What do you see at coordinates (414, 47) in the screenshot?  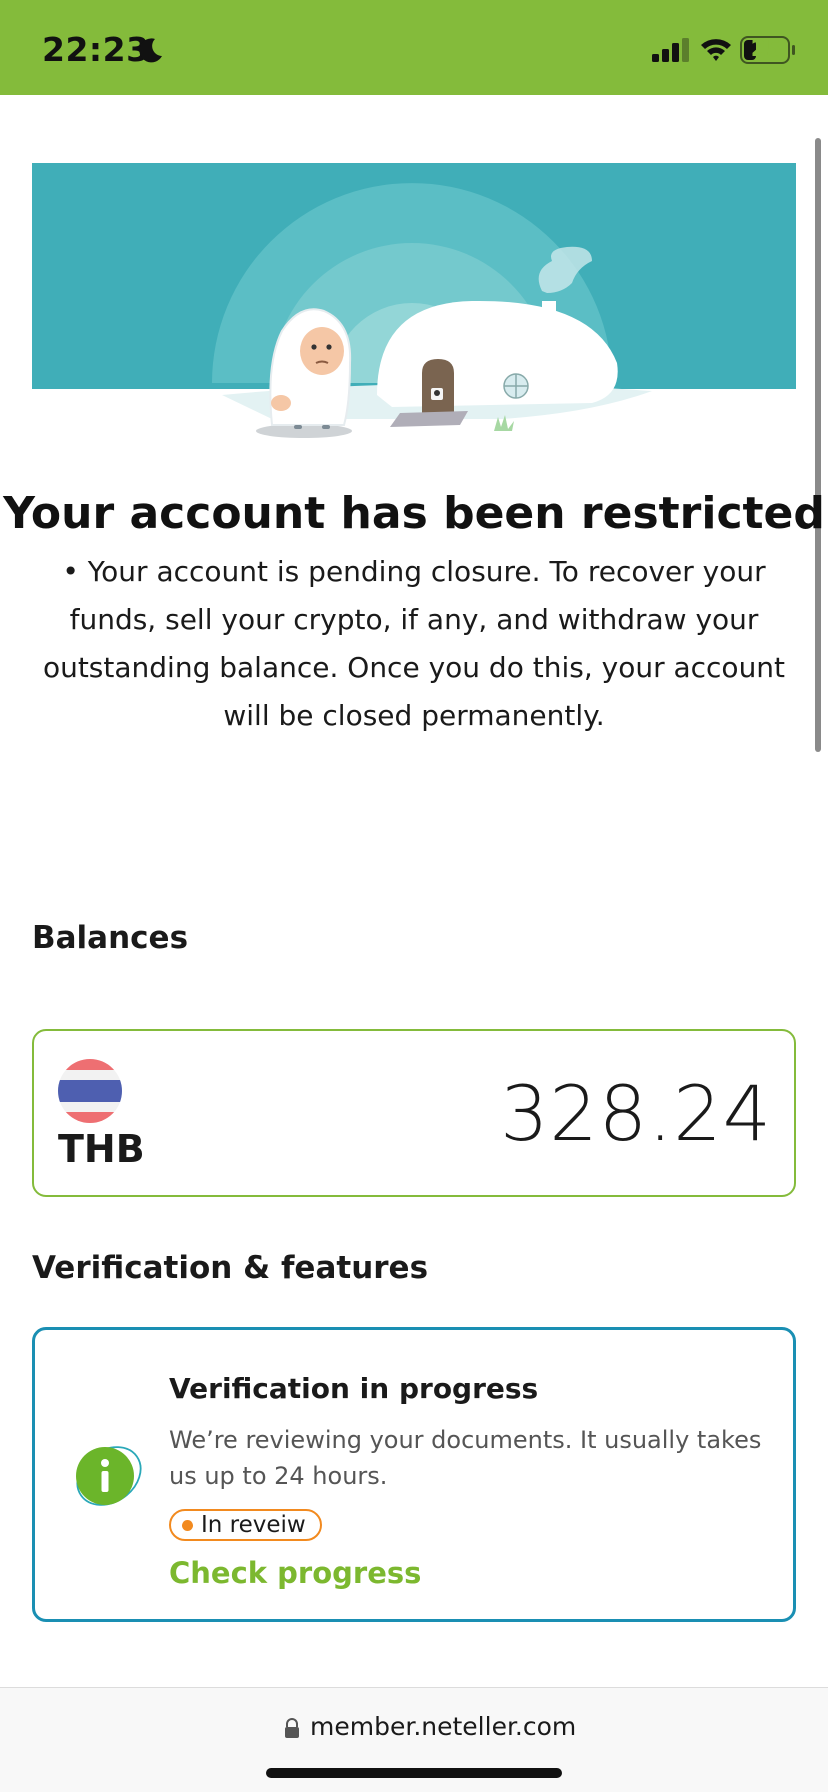 I see `status-bar: 22:23 25` at bounding box center [414, 47].